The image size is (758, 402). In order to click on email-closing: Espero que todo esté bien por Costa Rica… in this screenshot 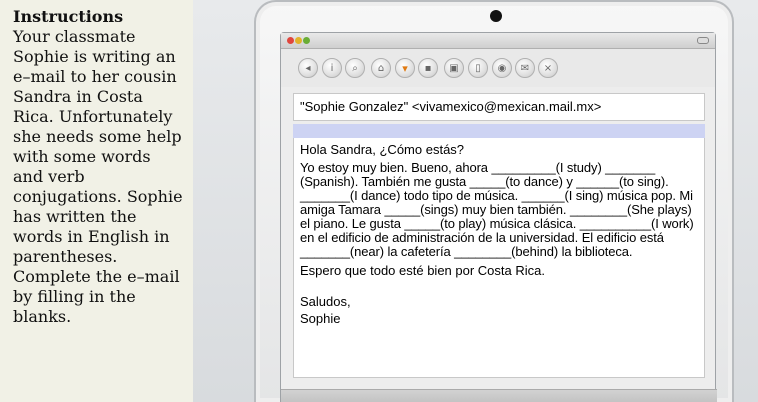, I will do `click(422, 270)`.